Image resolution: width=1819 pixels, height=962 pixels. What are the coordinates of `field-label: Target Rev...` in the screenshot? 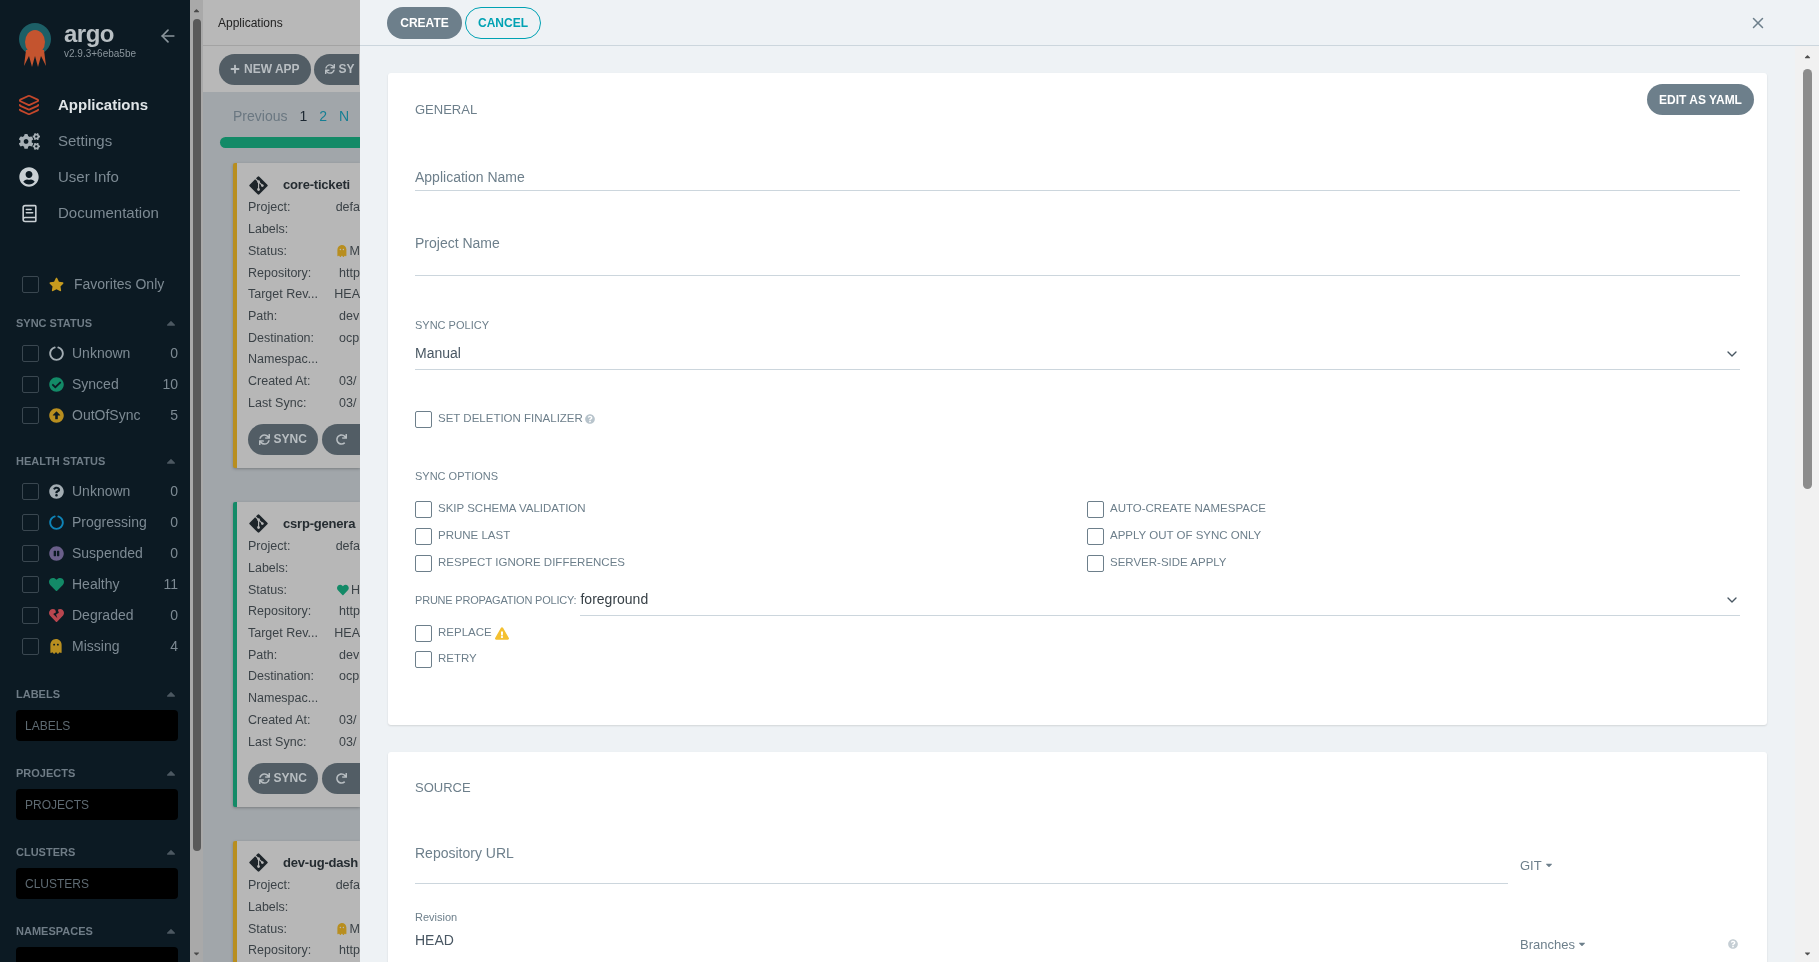 It's located at (283, 295).